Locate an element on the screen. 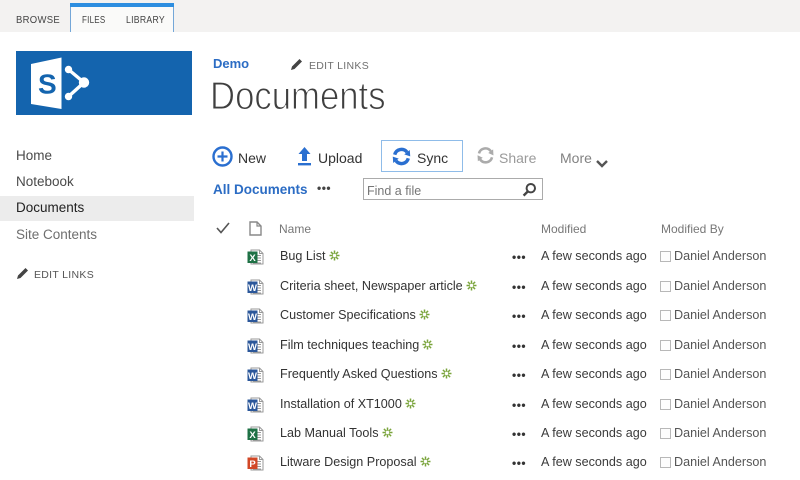  svg-text: S is located at coordinates (47, 84).